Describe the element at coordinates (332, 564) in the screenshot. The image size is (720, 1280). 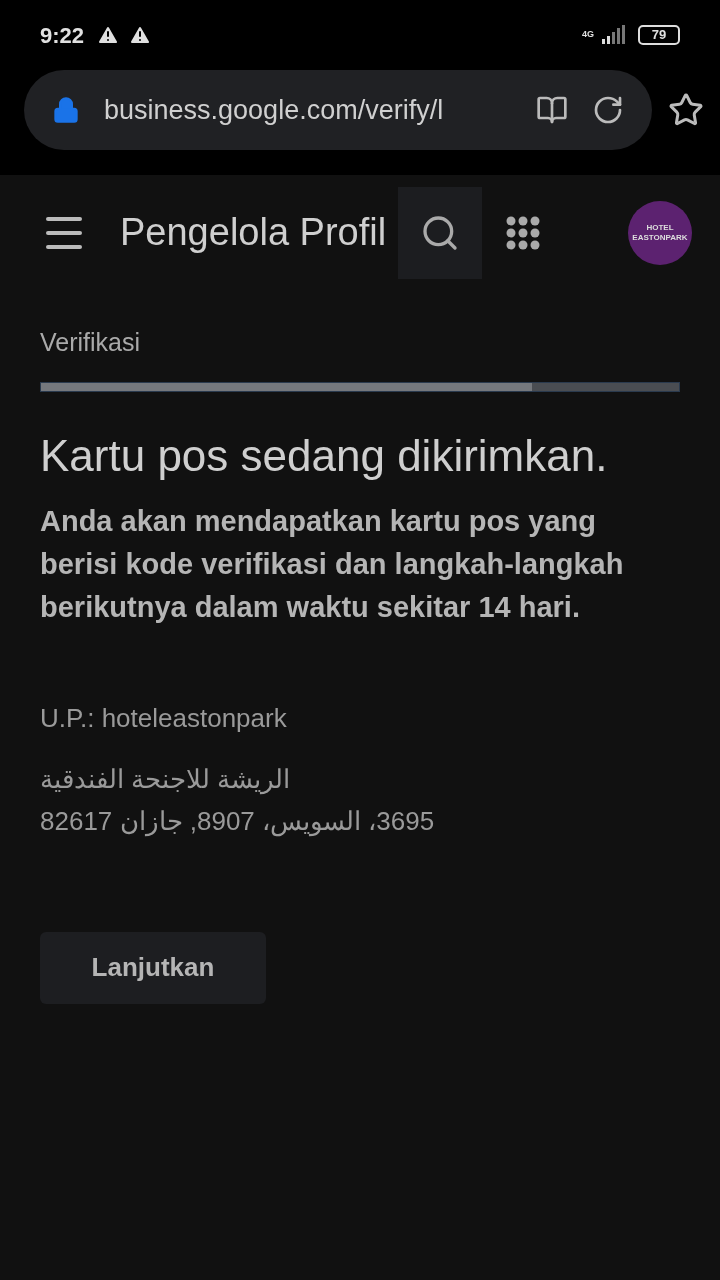
I see `description: Anda akan mendapatkan kartu pos yang berisi kode verifikasi dan langkah-langkah berikutnya dalam waktu sekitar 14 hari.` at that location.